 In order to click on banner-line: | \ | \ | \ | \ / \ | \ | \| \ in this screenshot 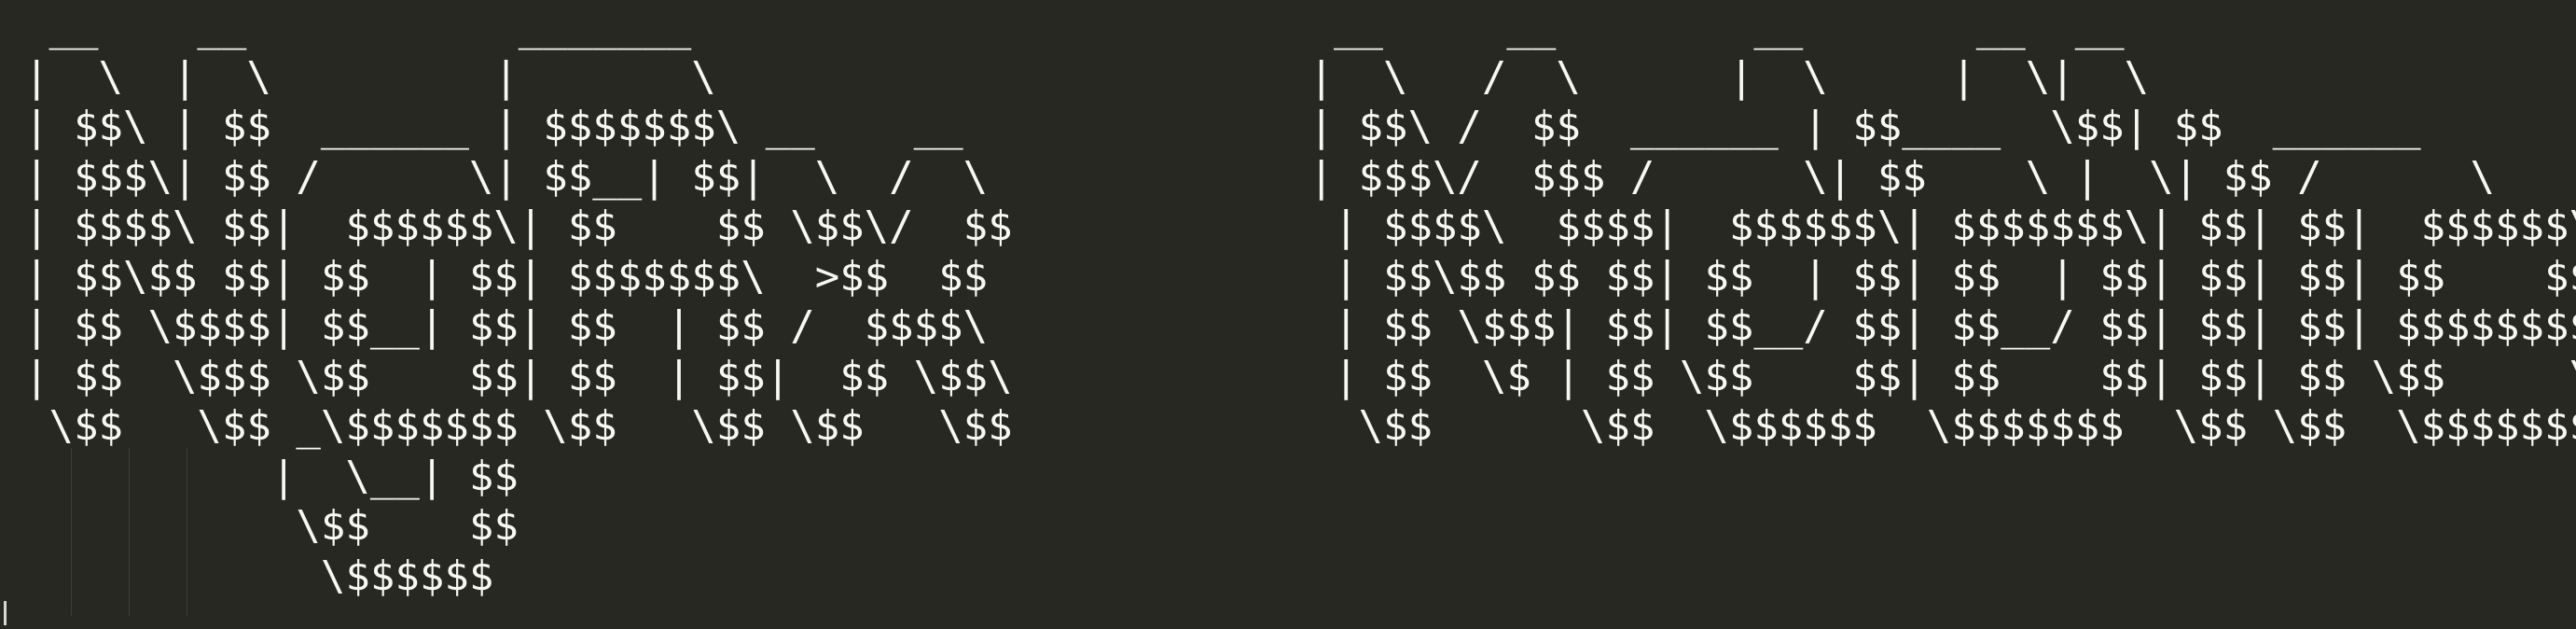, I will do `click(1087, 76)`.